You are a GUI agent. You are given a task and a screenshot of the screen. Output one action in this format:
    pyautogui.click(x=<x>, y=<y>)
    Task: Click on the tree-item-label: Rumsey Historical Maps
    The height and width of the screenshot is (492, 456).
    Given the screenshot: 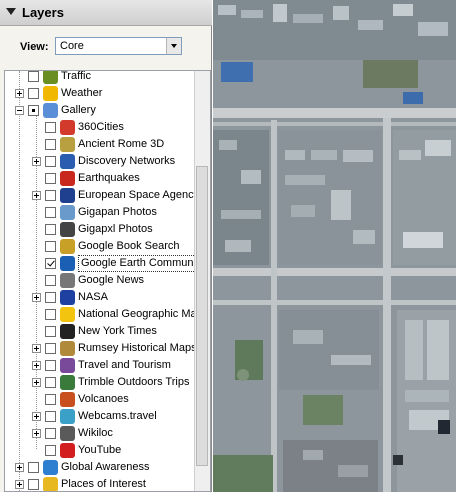 What is the action you would take?
    pyautogui.click(x=137, y=348)
    